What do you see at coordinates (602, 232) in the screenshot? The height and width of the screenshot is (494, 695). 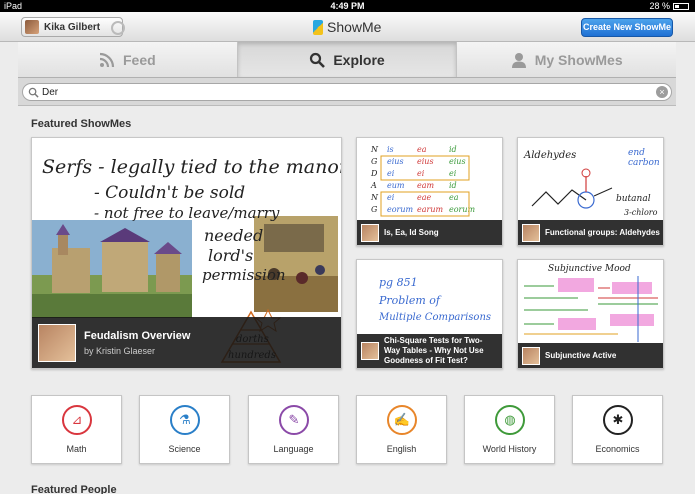 I see `card-title: Functional groups: Aldehydes` at bounding box center [602, 232].